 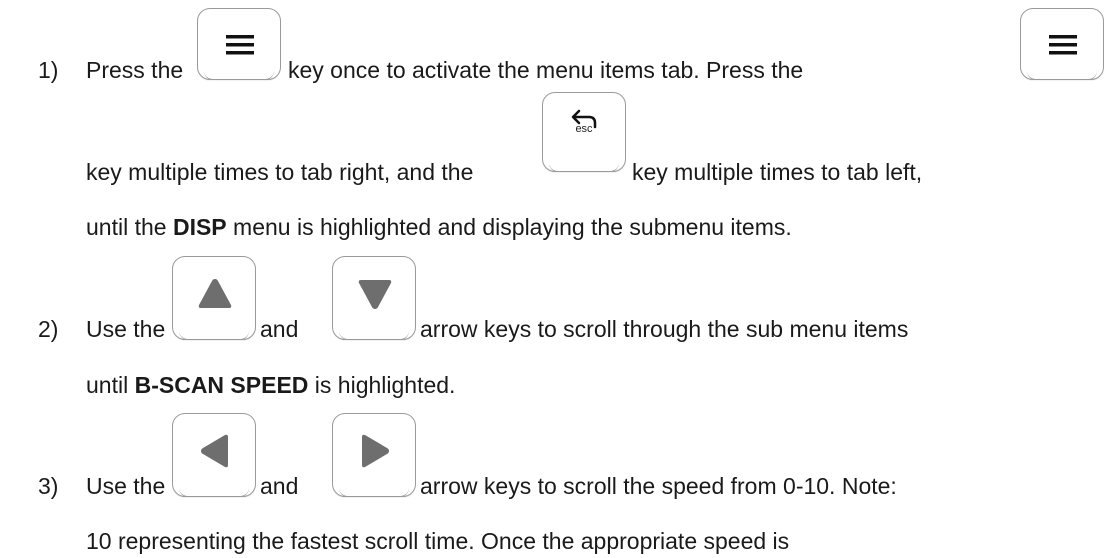 I want to click on down-arrow-key, so click(x=374, y=298).